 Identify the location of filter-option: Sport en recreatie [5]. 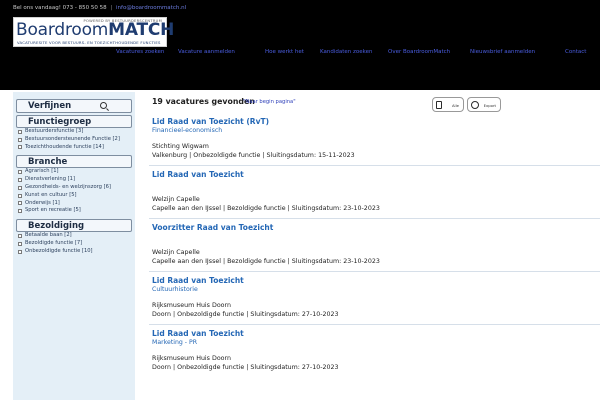
(74, 211).